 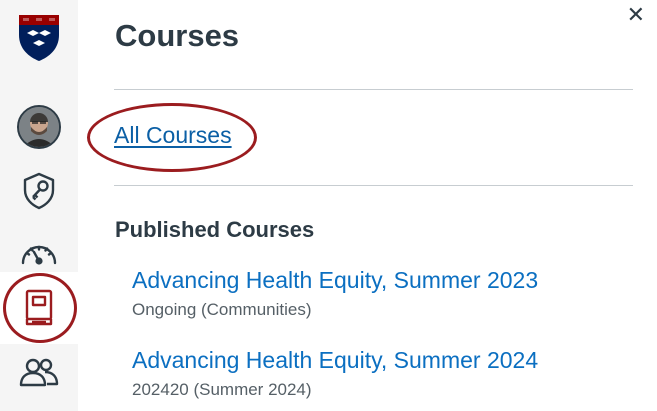 I want to click on tray-title: Courses, so click(x=177, y=35).